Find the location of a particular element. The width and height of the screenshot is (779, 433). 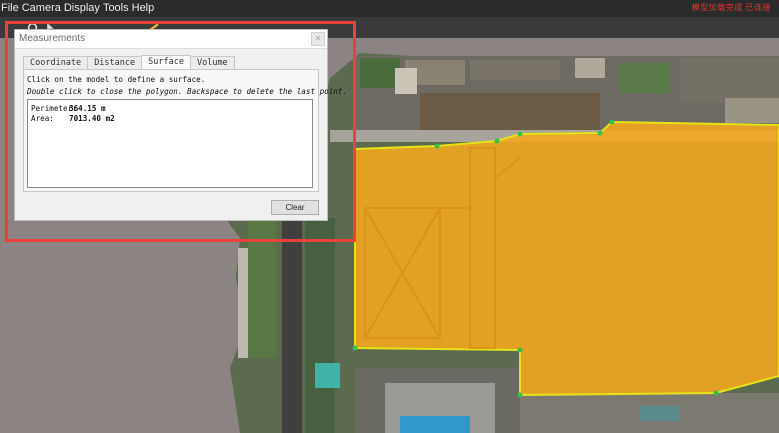

menu-help: Help is located at coordinates (144, 8).